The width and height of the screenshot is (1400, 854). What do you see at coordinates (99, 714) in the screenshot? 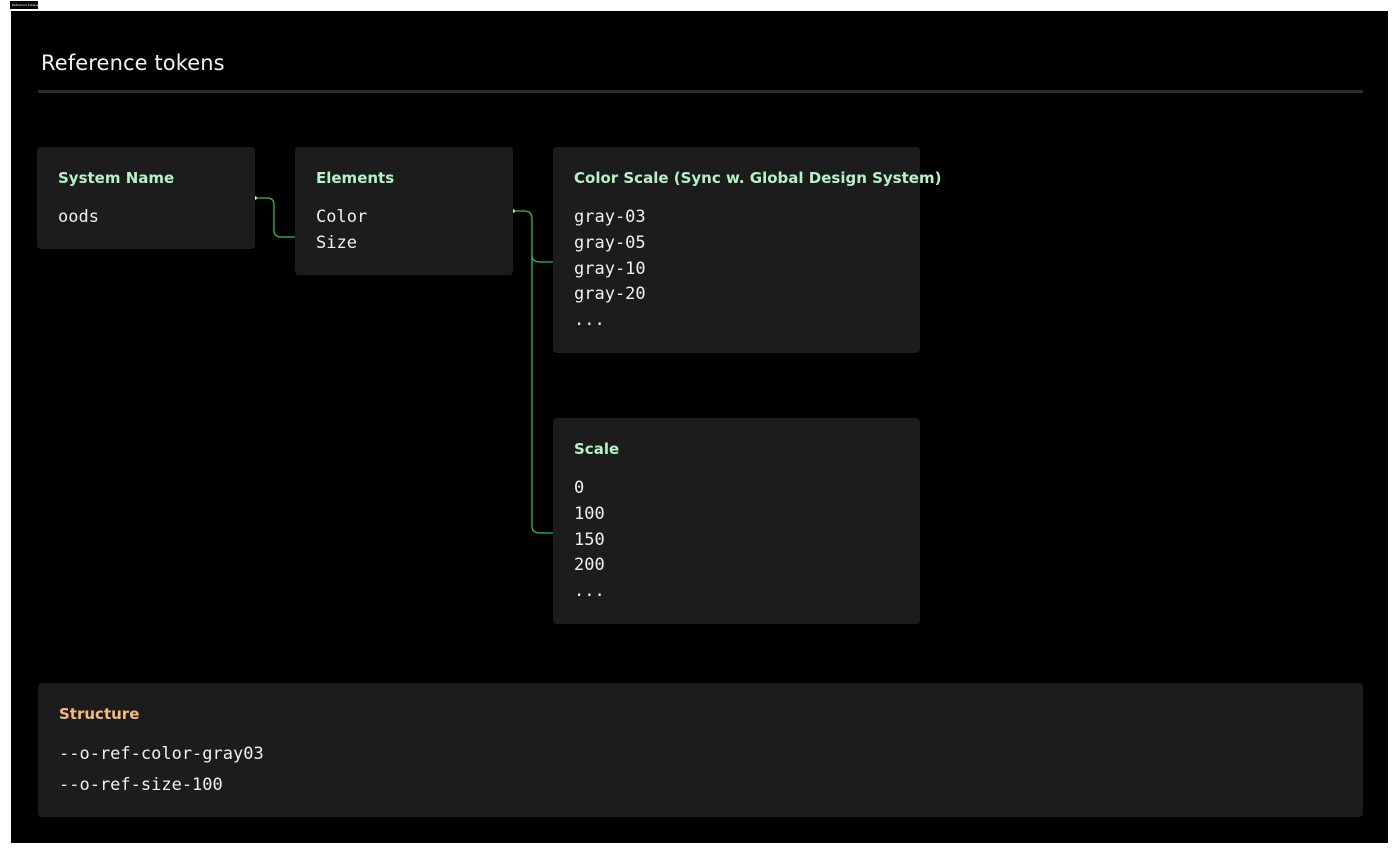
I see `structure-title: Structure` at bounding box center [99, 714].